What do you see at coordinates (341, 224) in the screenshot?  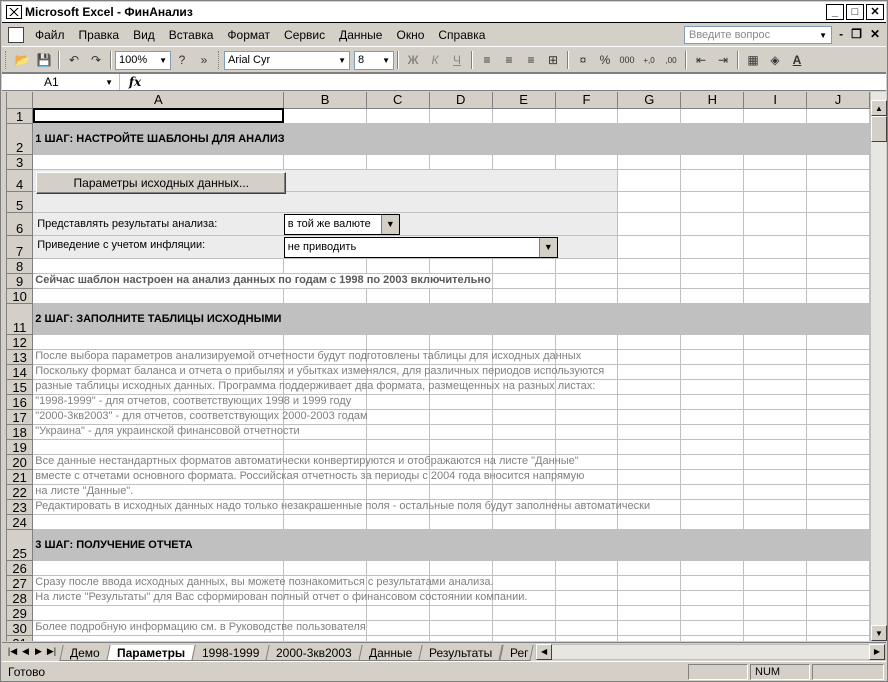 I see `currency-select: в той же валюте ▼` at bounding box center [341, 224].